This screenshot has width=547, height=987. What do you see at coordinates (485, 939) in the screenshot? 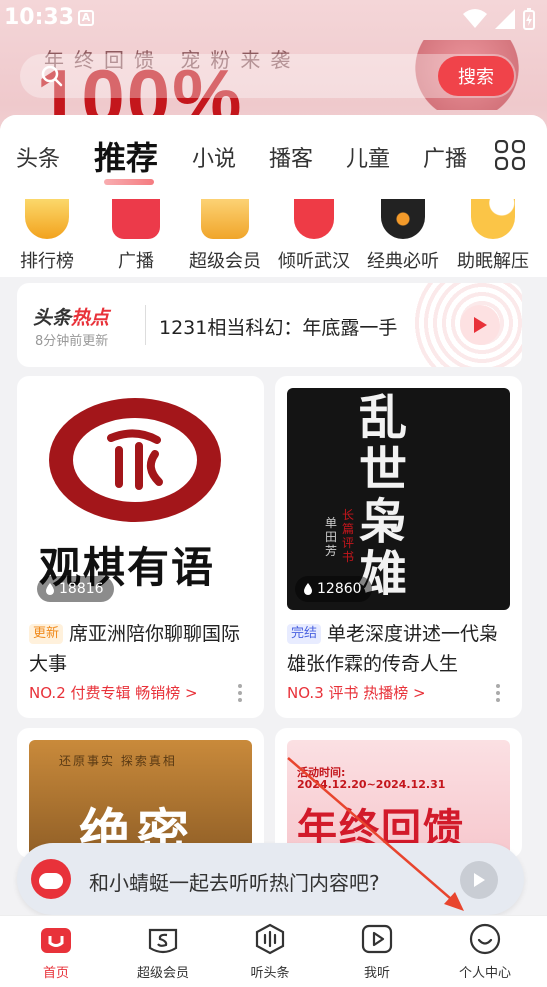
I see `smile-face-icon` at bounding box center [485, 939].